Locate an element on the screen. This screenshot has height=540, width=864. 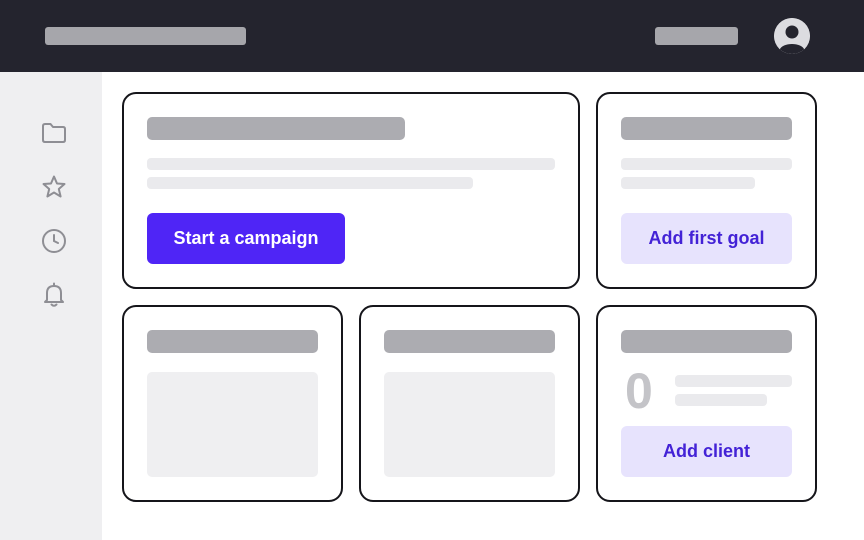
top-bar is located at coordinates (432, 36).